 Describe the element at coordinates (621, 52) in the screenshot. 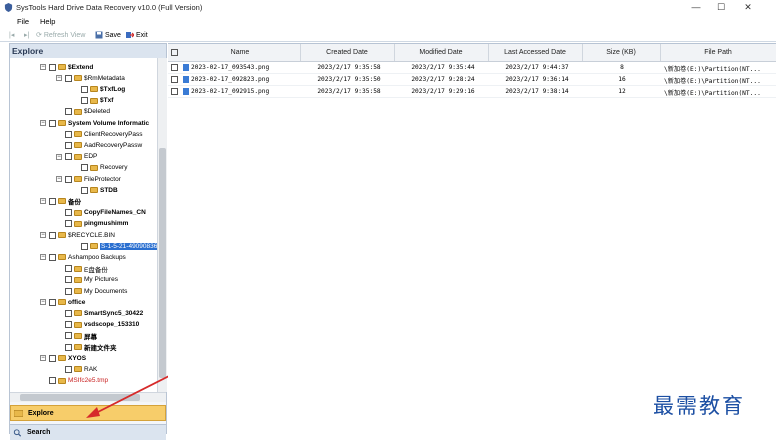

I see `column-size: Size (KB)` at that location.